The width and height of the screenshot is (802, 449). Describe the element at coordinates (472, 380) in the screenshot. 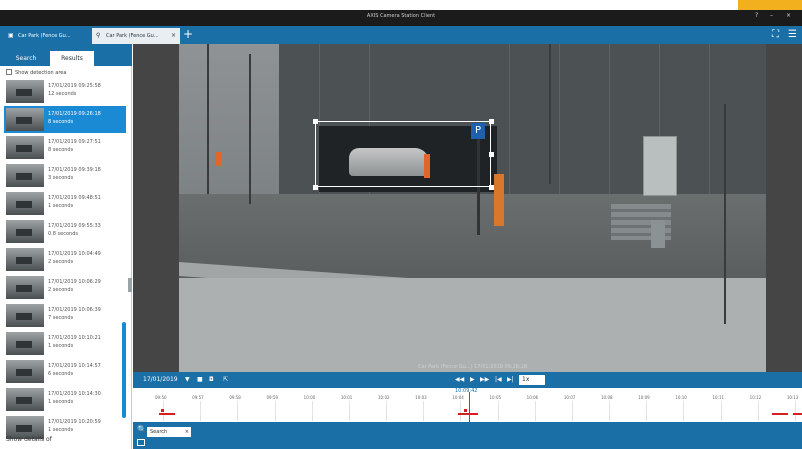

I see `play-button: ▶` at that location.